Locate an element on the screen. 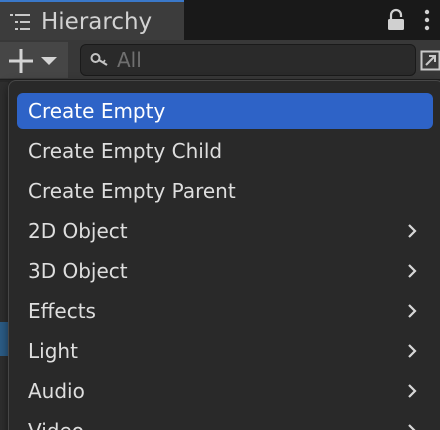  menu-item-video: Video is located at coordinates (225, 421).